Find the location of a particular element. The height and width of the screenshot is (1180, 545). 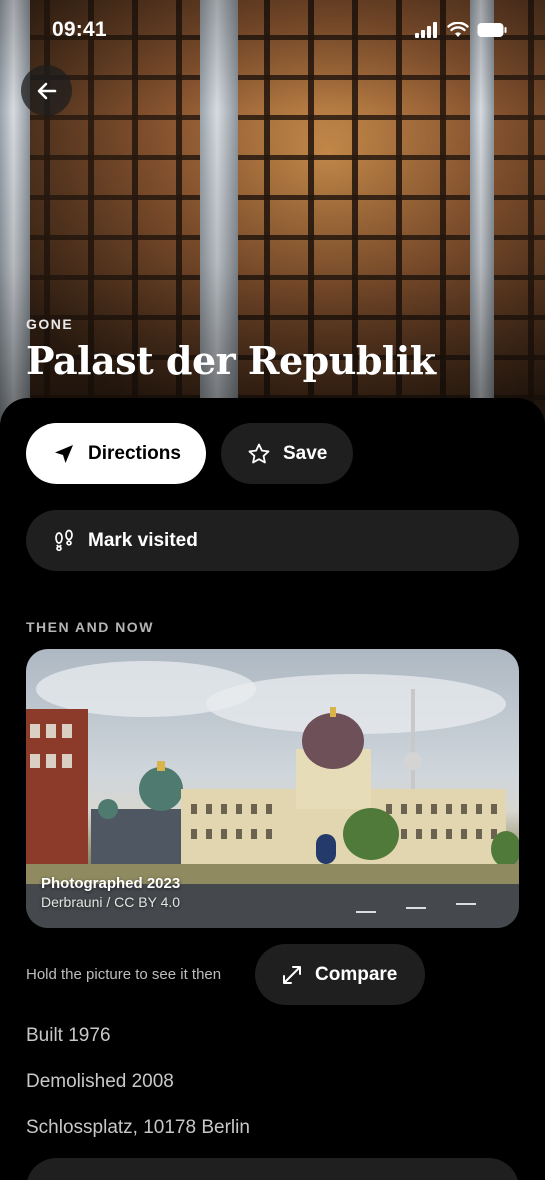

back-arrow-icon is located at coordinates (46, 90).